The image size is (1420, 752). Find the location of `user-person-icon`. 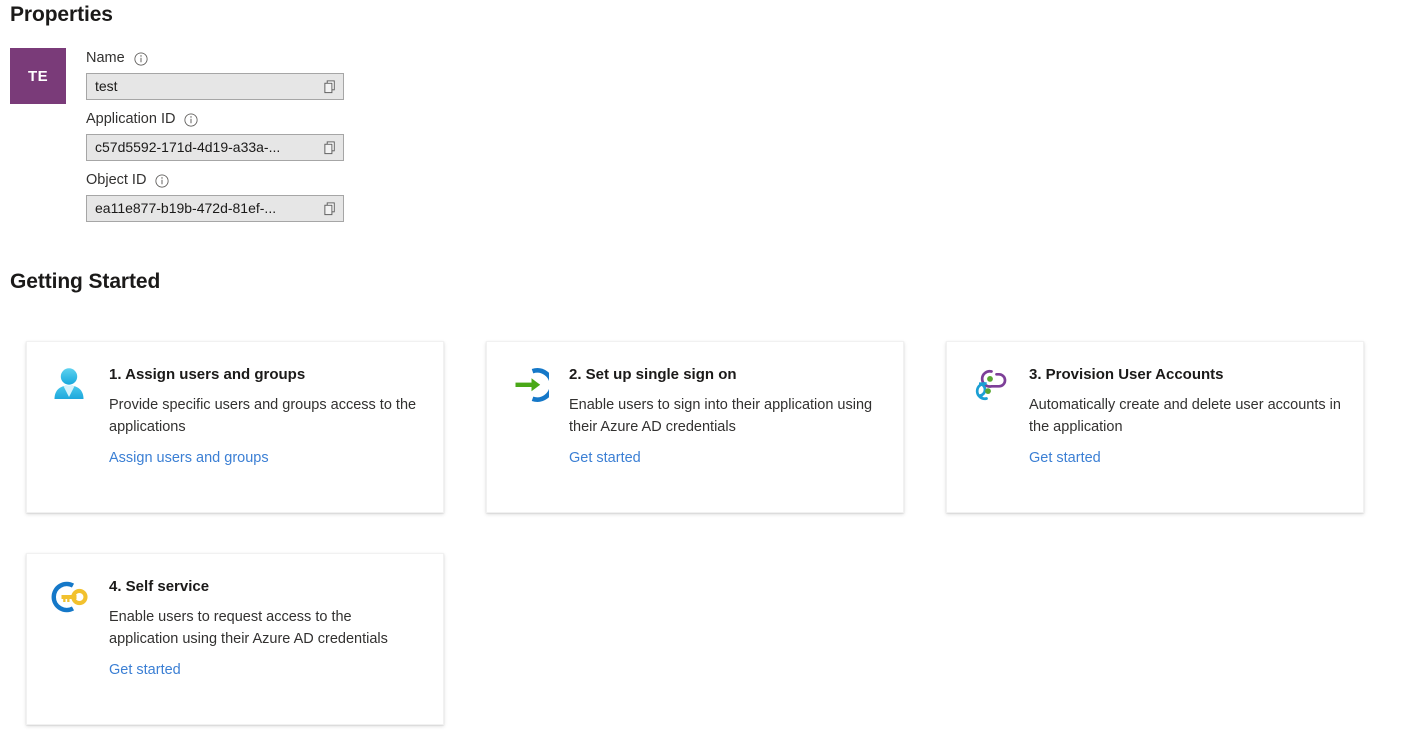

user-person-icon is located at coordinates (69, 383).